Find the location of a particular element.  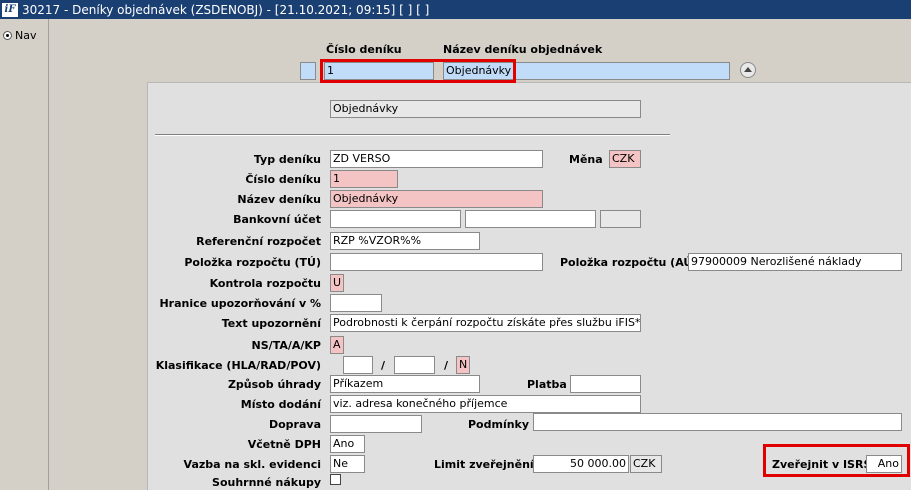

hranice-field is located at coordinates (356, 303).